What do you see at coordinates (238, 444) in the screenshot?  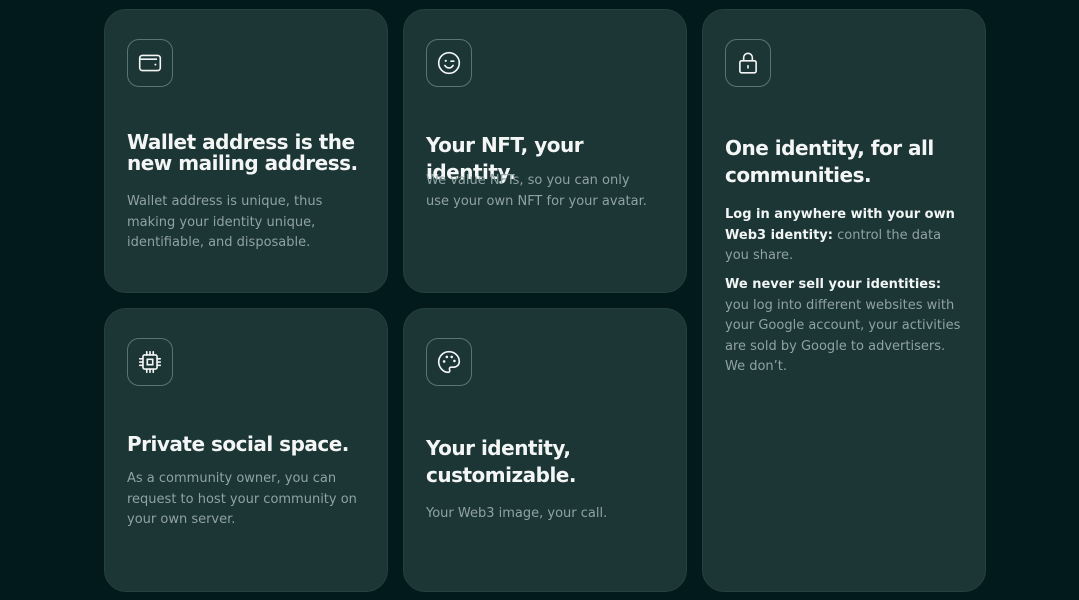 I see `card-title: Private social space.` at bounding box center [238, 444].